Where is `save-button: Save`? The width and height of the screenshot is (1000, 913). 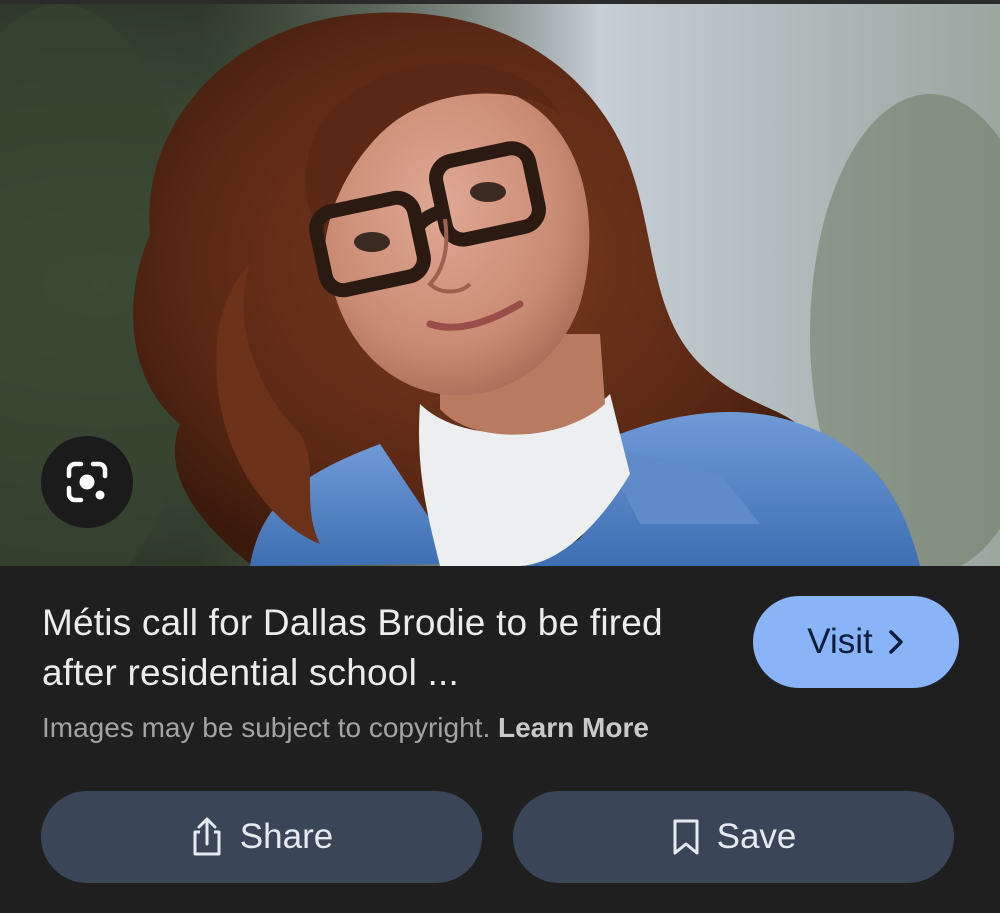
save-button: Save is located at coordinates (733, 837).